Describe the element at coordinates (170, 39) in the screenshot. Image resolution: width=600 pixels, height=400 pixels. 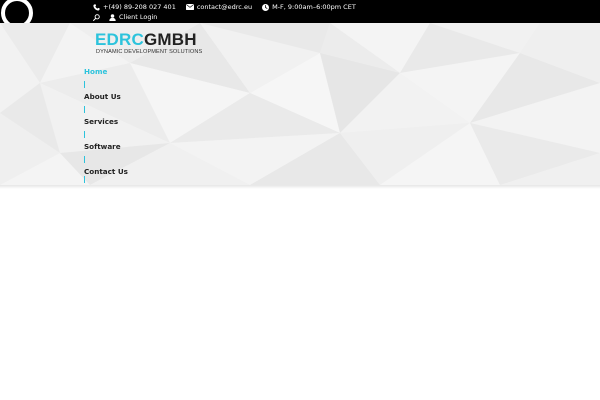
I see `logo-gmbh: GMBH` at that location.